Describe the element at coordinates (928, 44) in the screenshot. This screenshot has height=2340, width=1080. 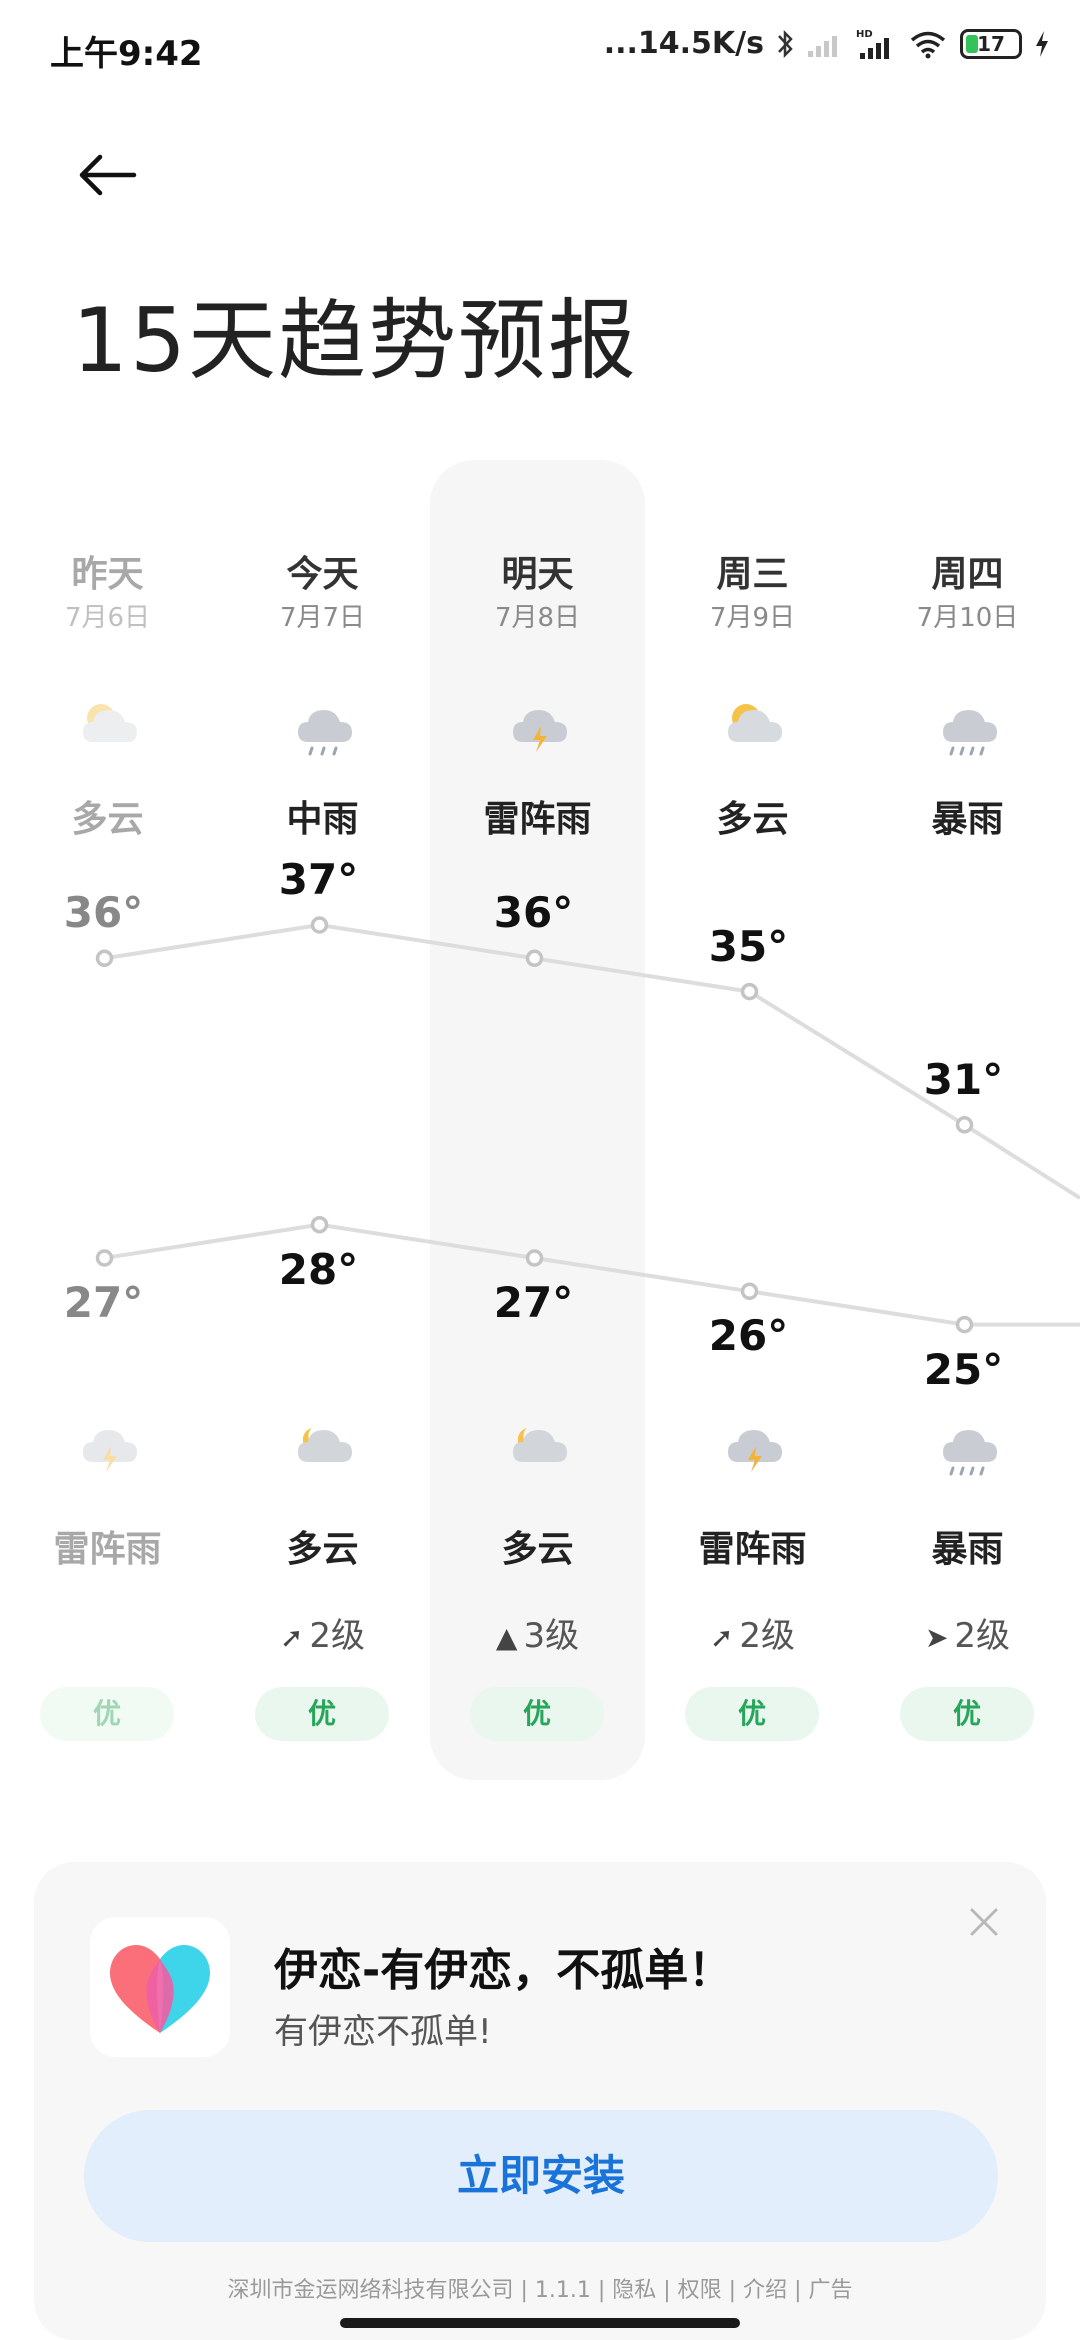
I see `wifi-icon` at that location.